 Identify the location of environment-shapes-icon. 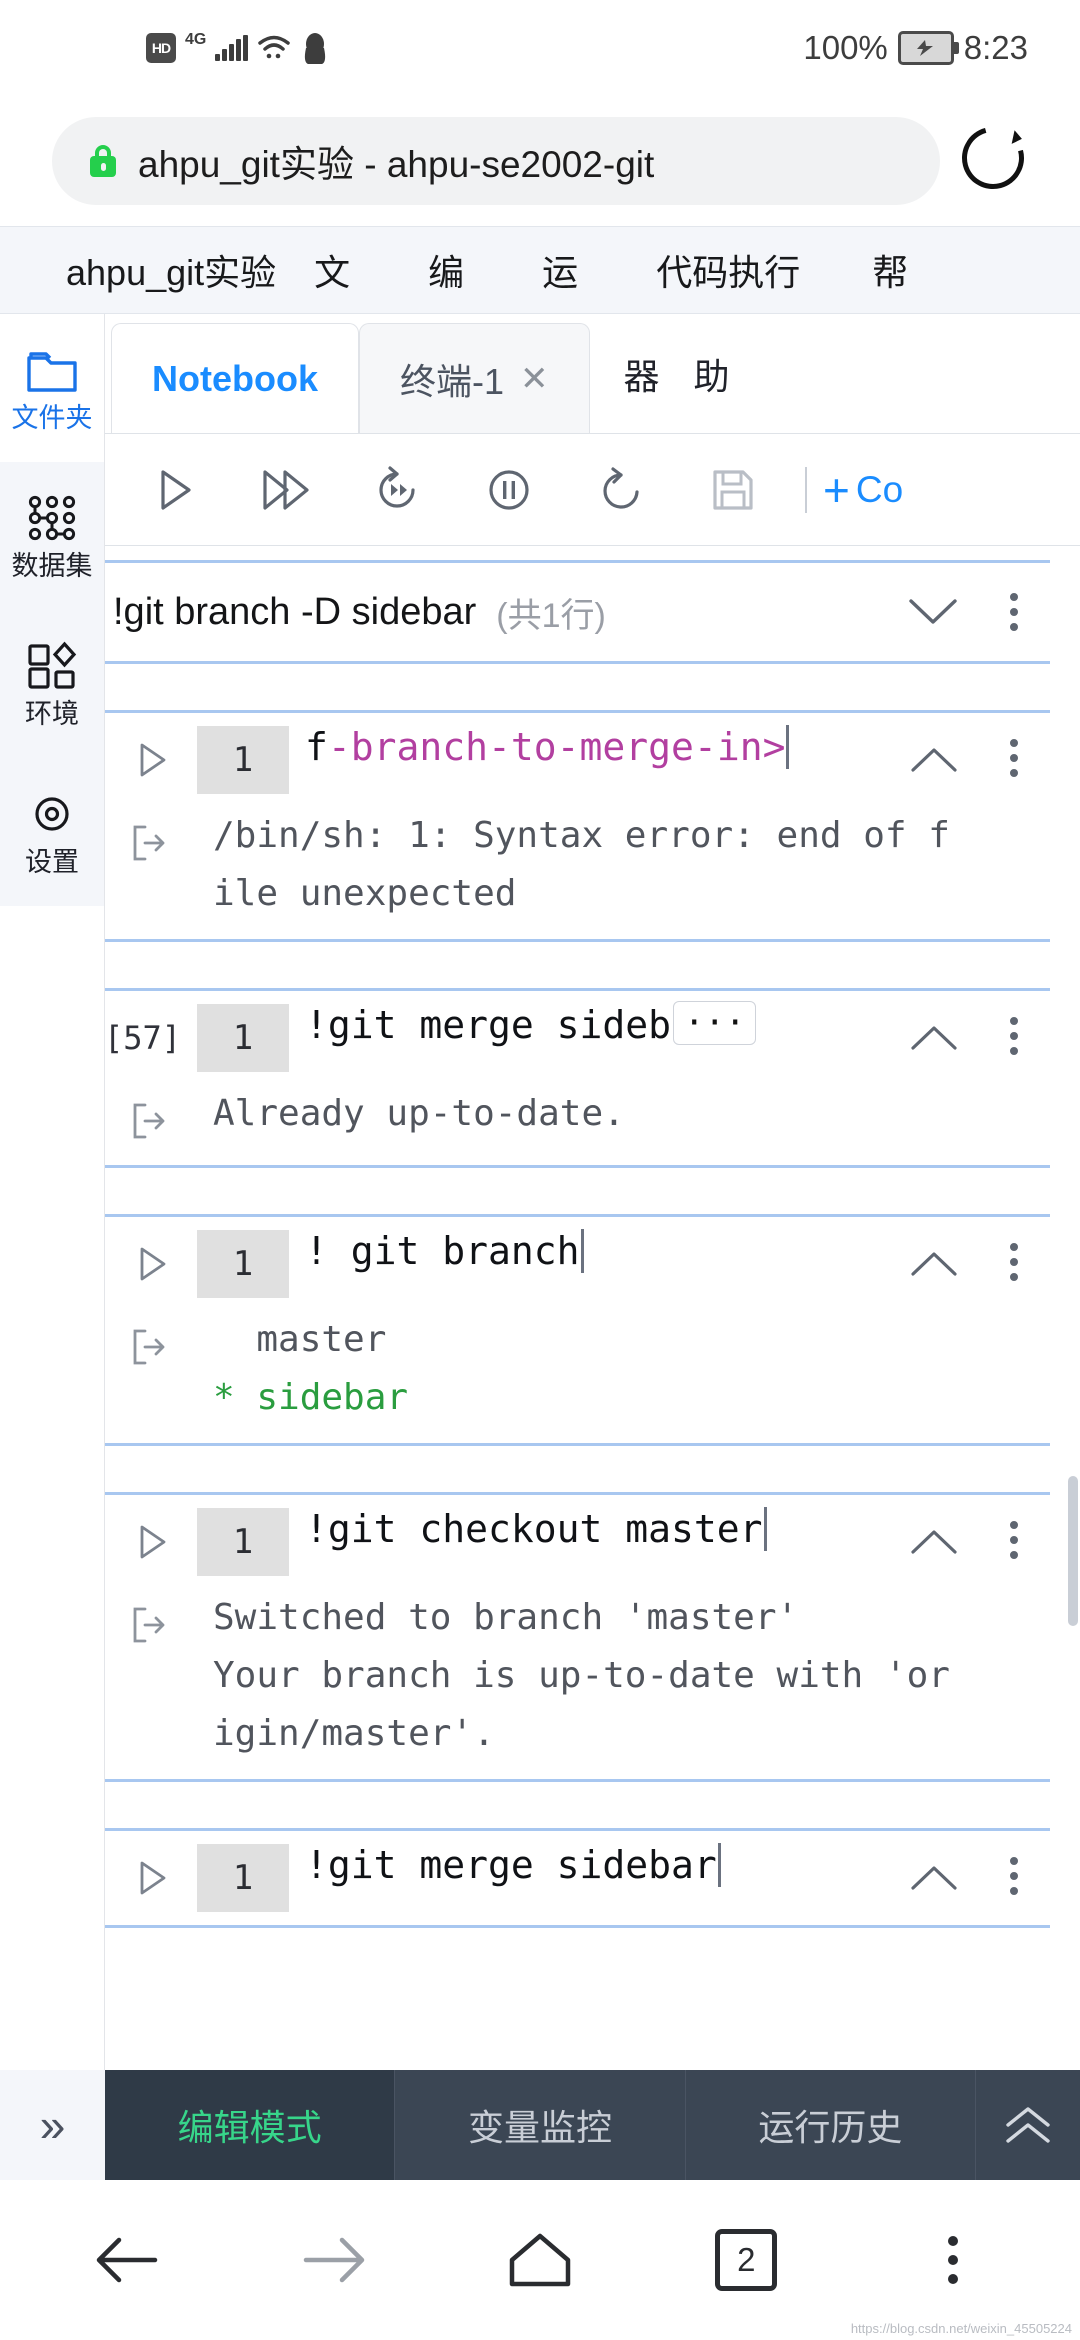
(52, 665).